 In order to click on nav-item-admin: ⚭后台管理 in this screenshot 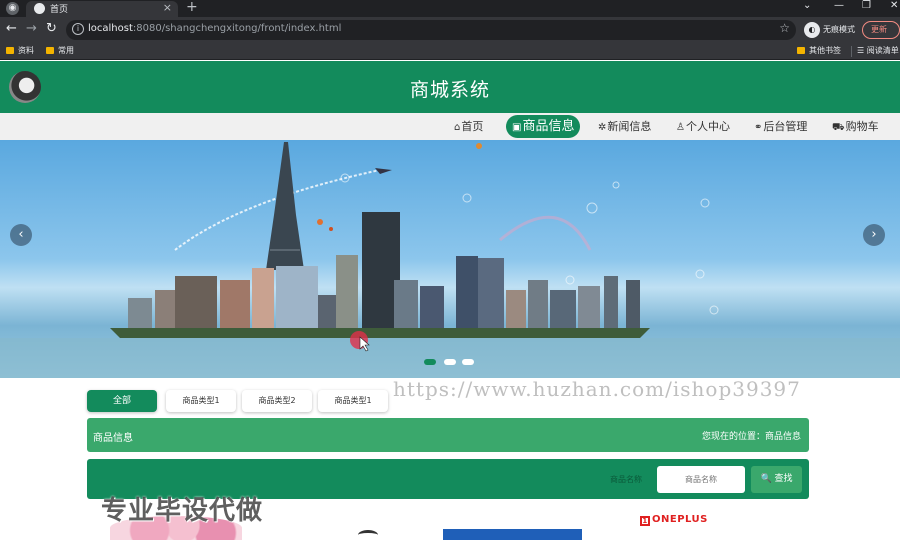, I will do `click(780, 126)`.